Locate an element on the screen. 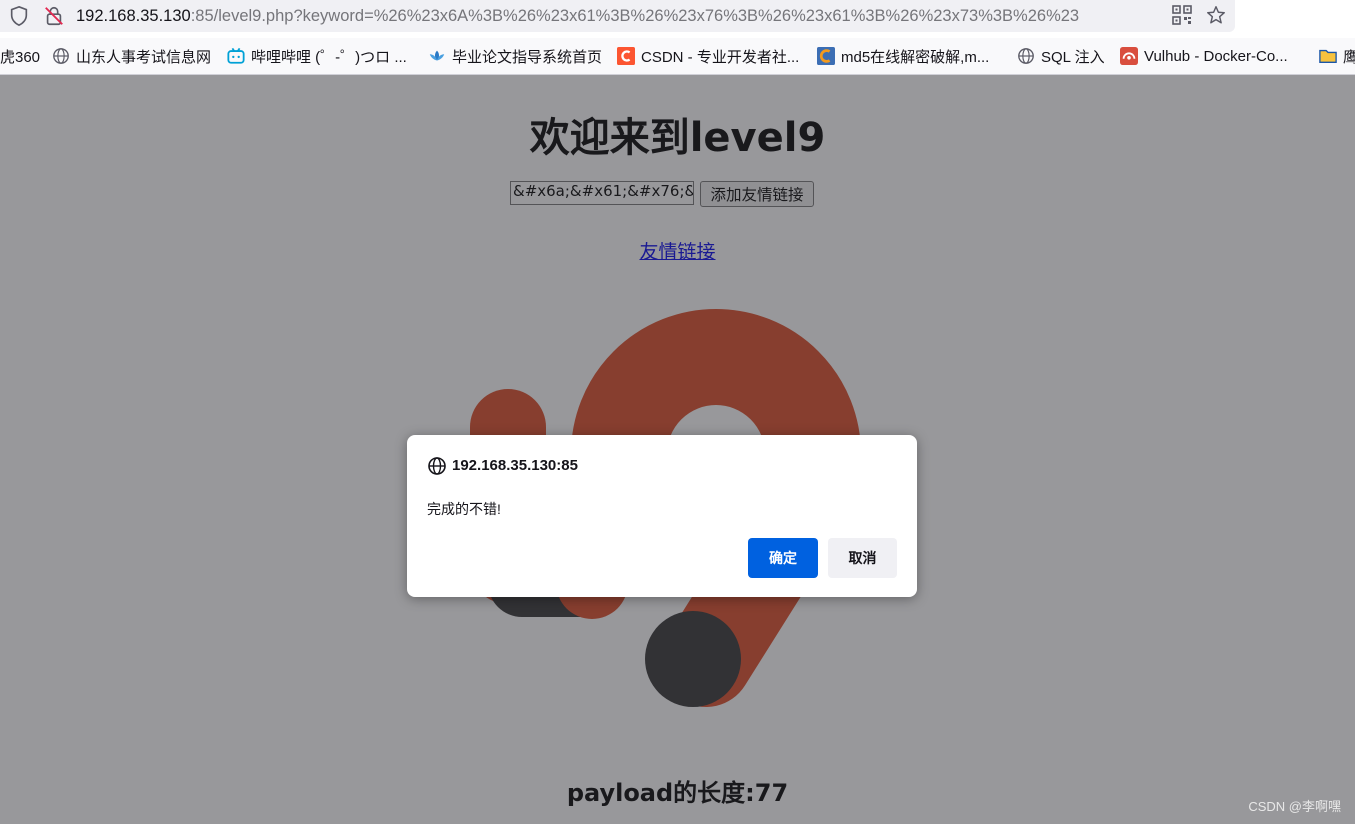 Image resolution: width=1355 pixels, height=824 pixels. ok-button: 确定 is located at coordinates (783, 558).